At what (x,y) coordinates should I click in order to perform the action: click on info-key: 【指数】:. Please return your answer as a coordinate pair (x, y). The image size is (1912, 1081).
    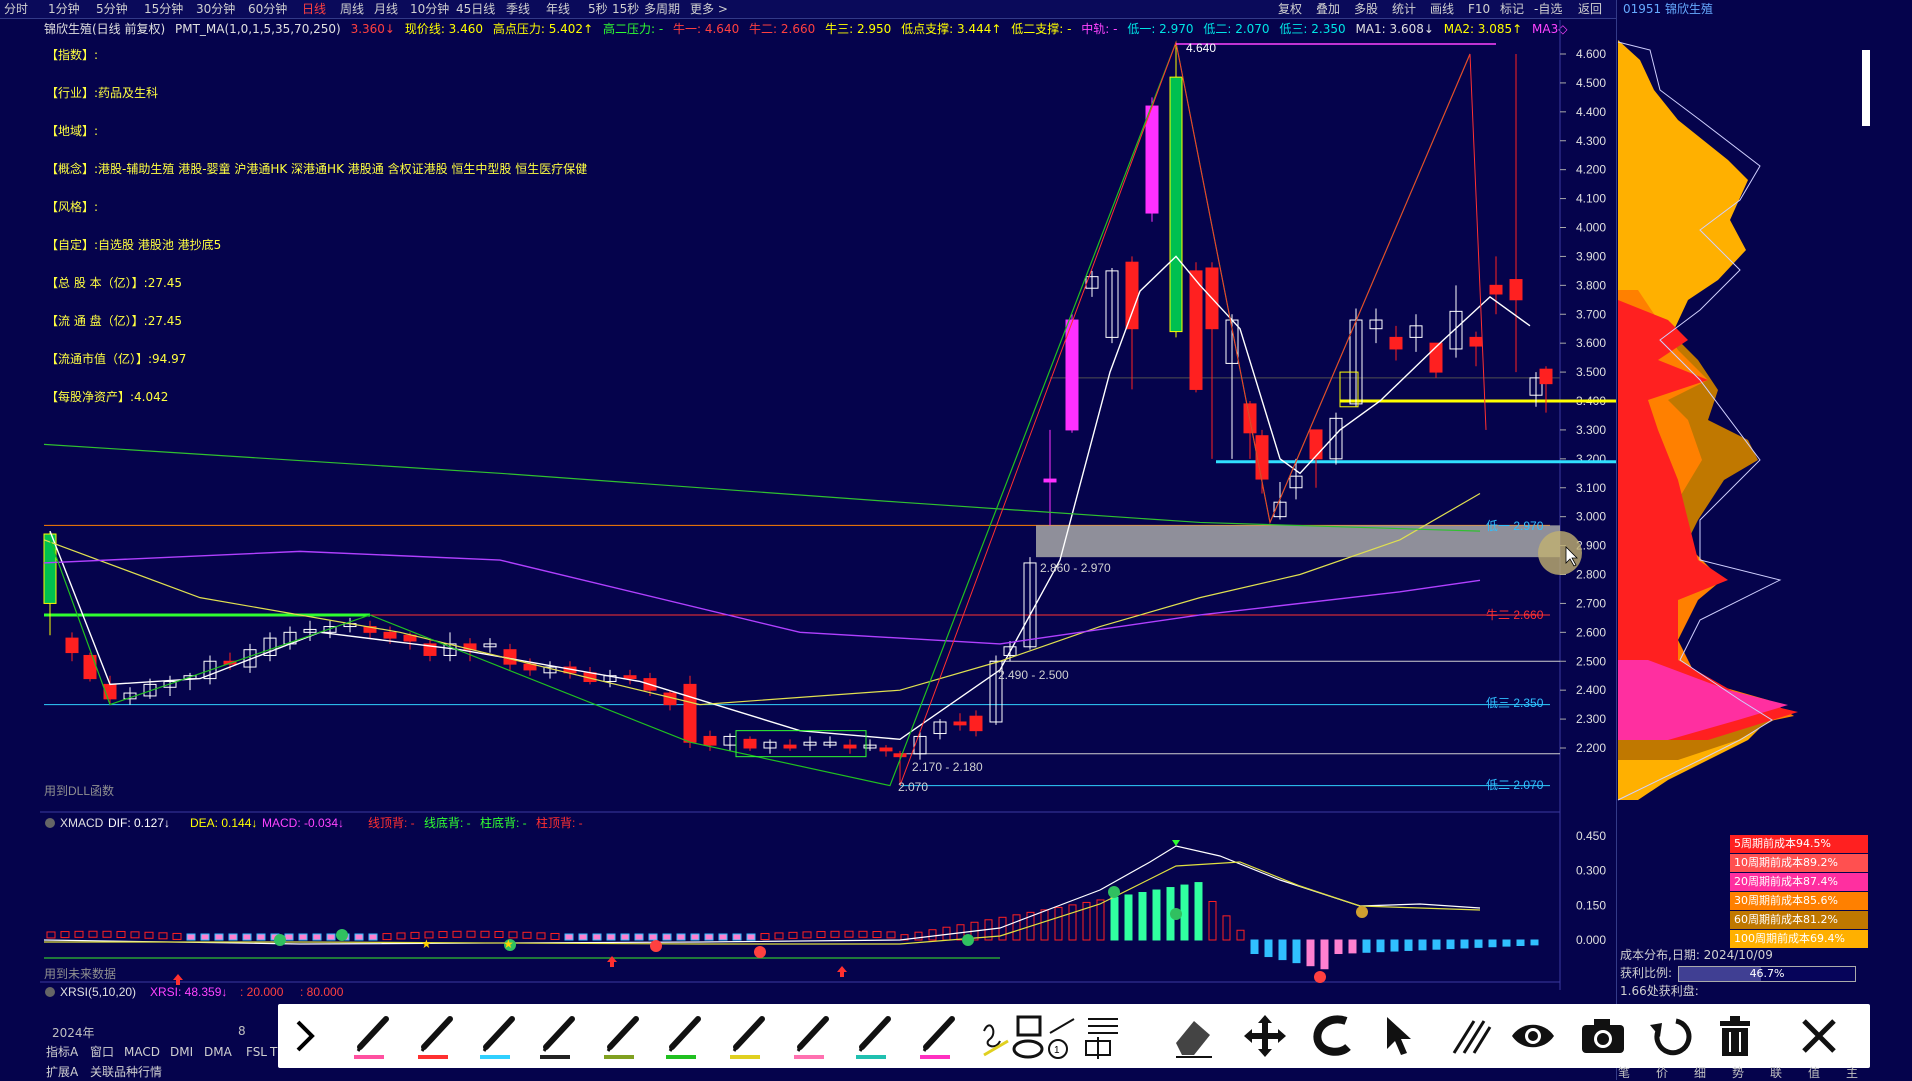
    Looking at the image, I should click on (72, 55).